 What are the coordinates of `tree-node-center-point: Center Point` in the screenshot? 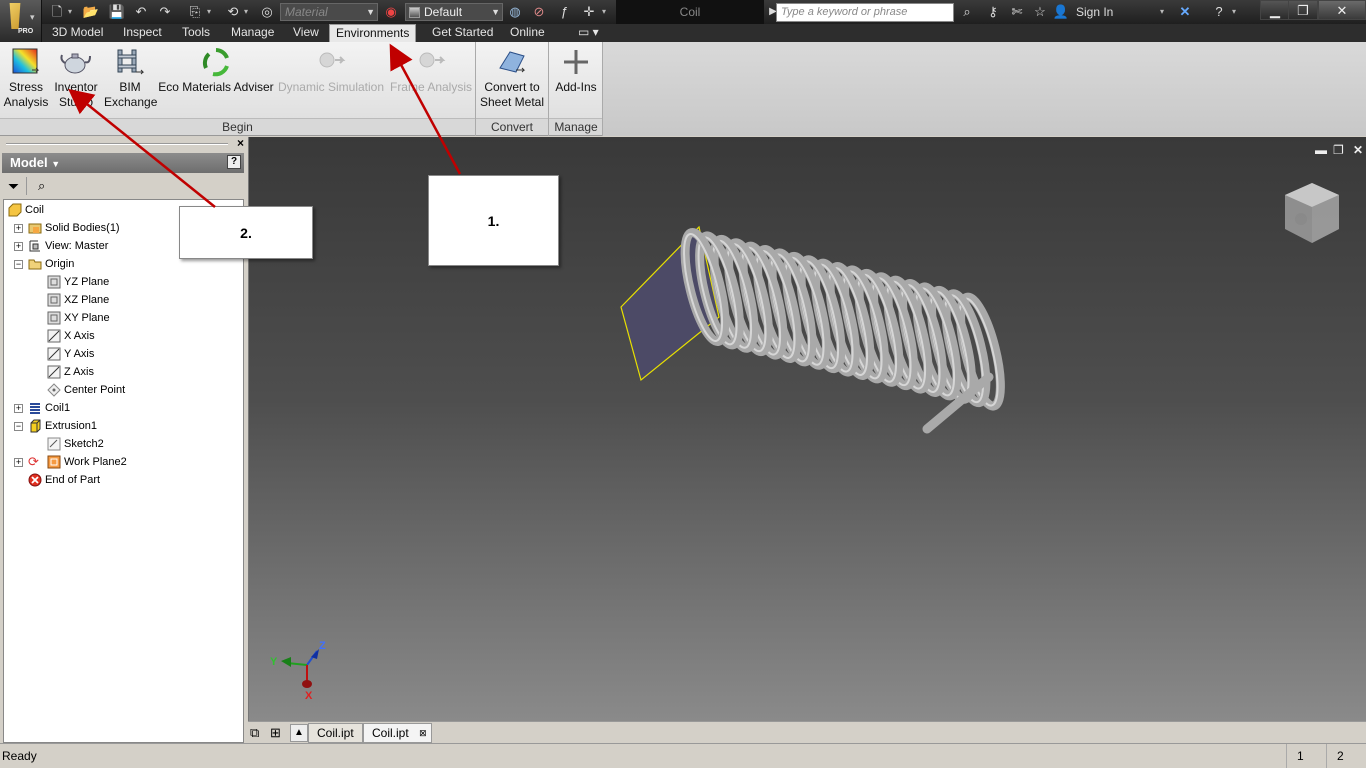 It's located at (86, 390).